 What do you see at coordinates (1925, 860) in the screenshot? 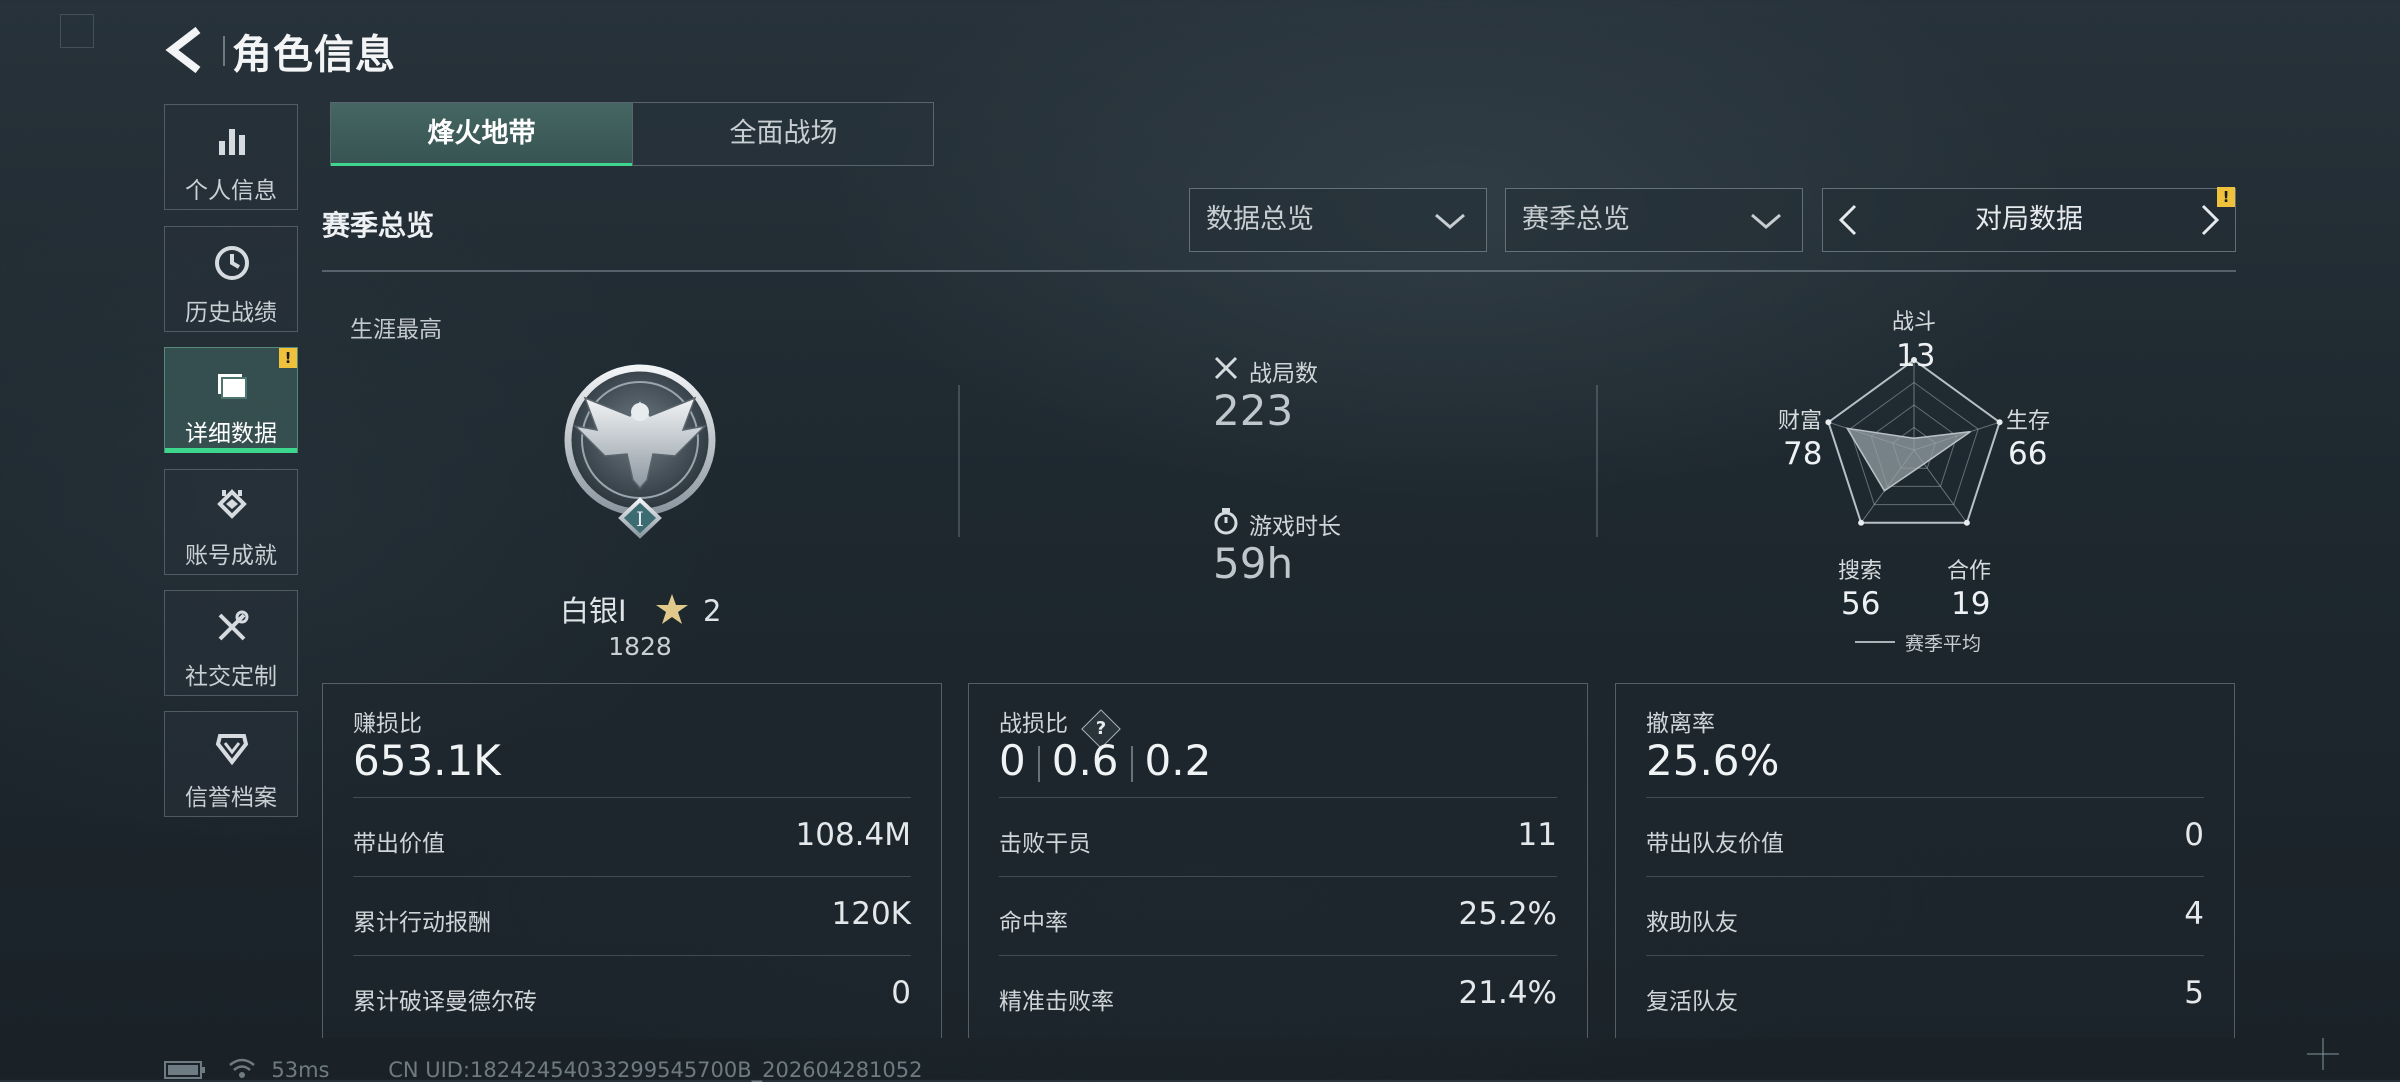
I see `extraction-rate-card: 撤离率 25.6% 带出队友价值 0 救助队友 4 复活队友 5` at bounding box center [1925, 860].